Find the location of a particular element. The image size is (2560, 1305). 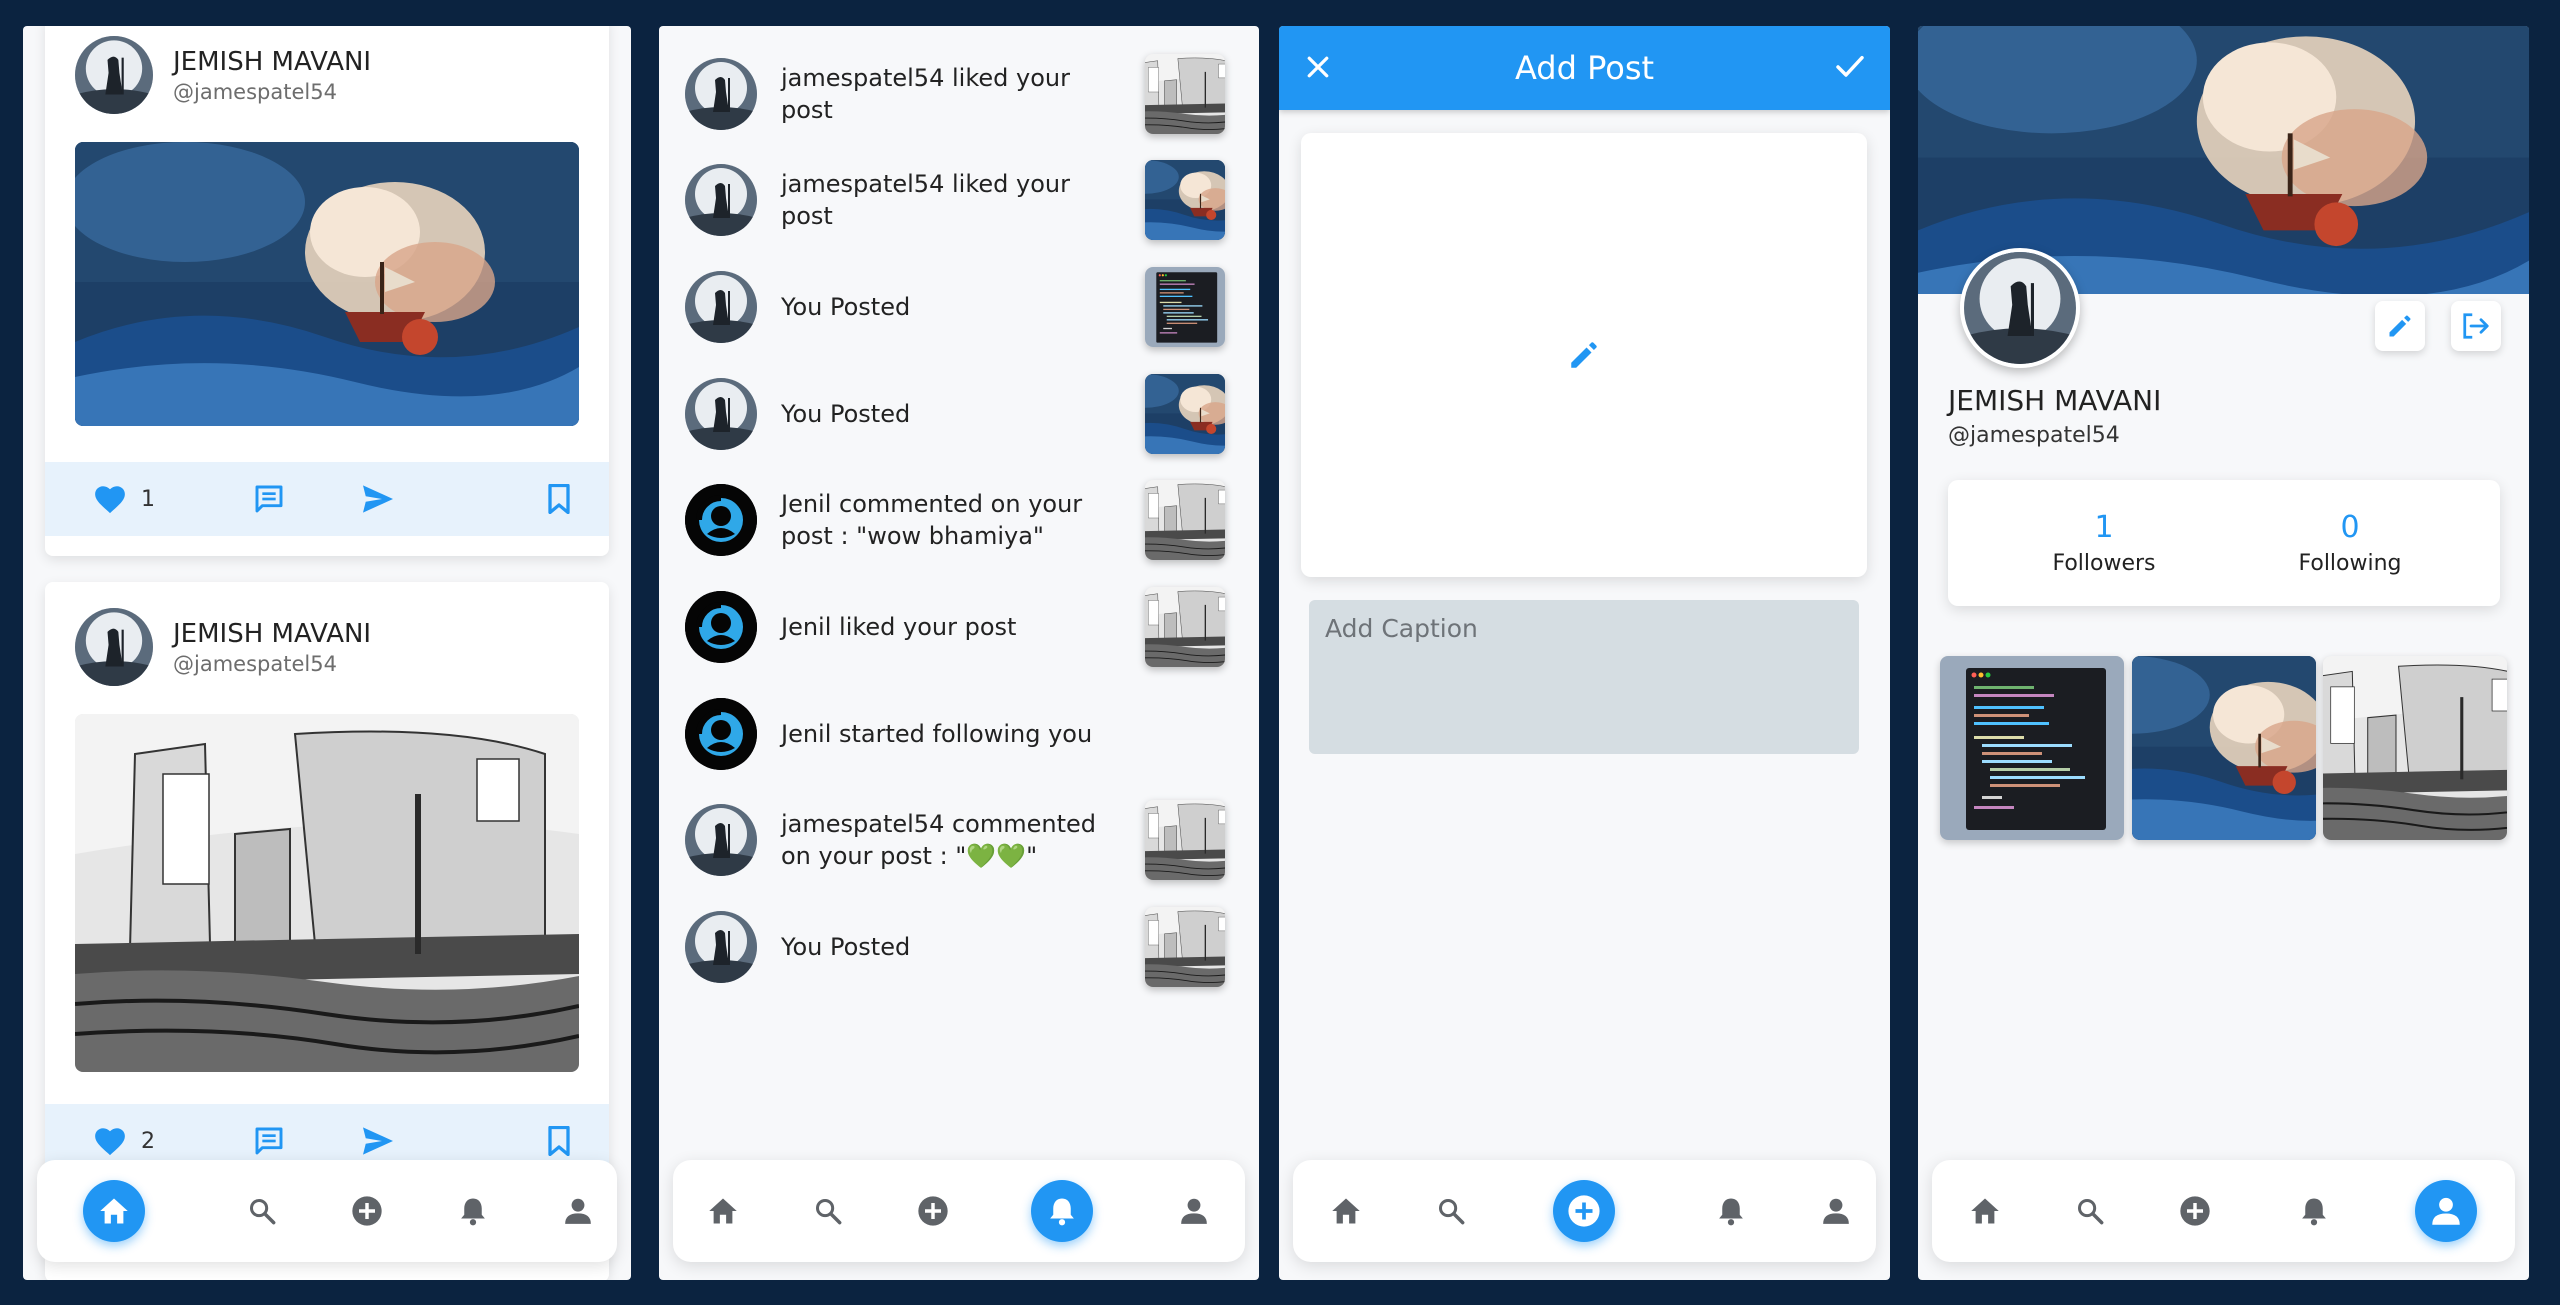

check-icon is located at coordinates (1850, 66).